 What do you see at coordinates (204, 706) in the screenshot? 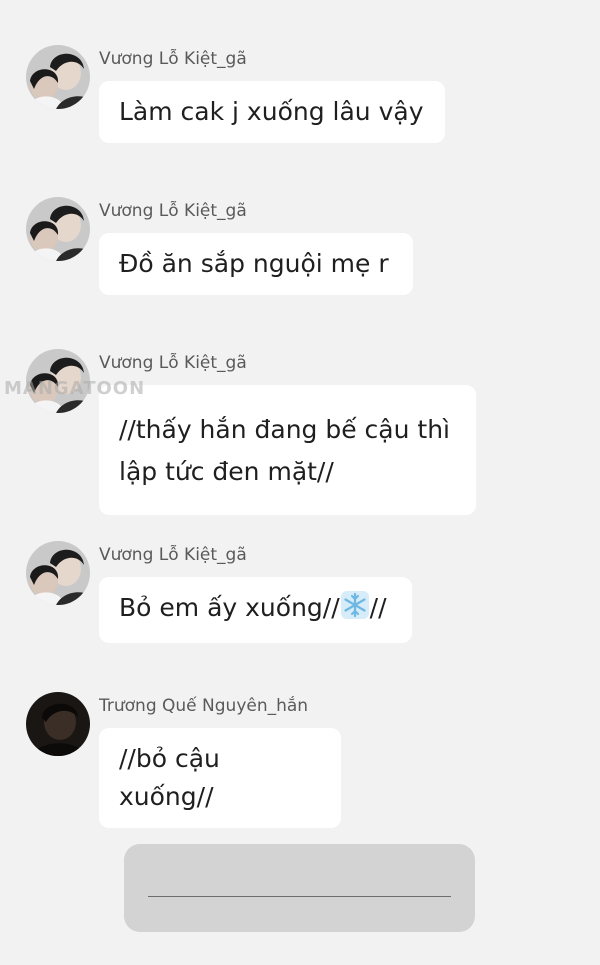
I see `sender-name: Trương Quế Nguyên_hắn` at bounding box center [204, 706].